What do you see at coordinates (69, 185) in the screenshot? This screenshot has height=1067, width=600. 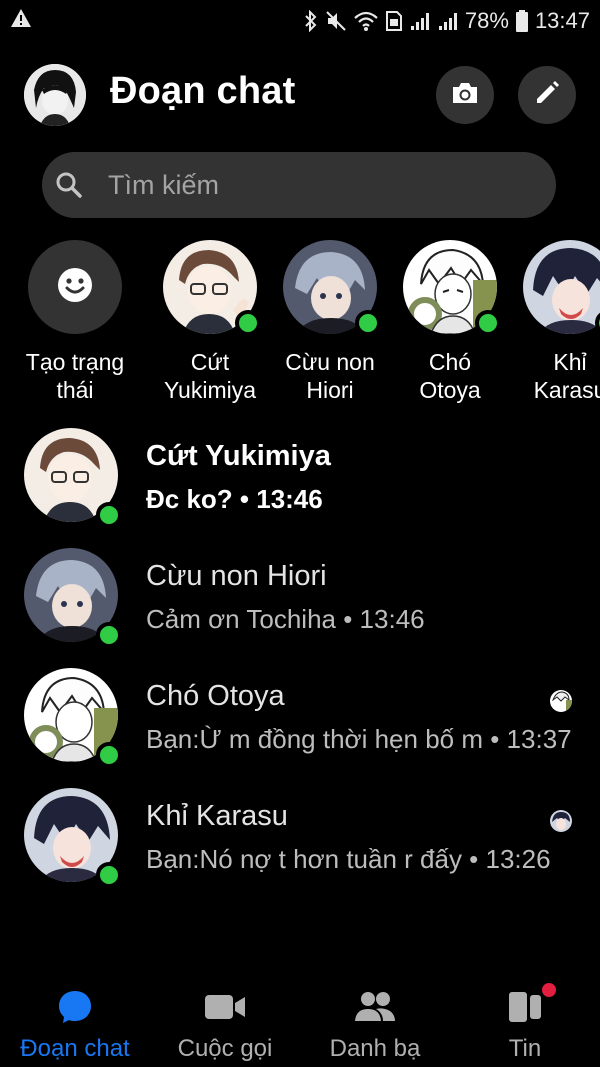 I see `search-icon` at bounding box center [69, 185].